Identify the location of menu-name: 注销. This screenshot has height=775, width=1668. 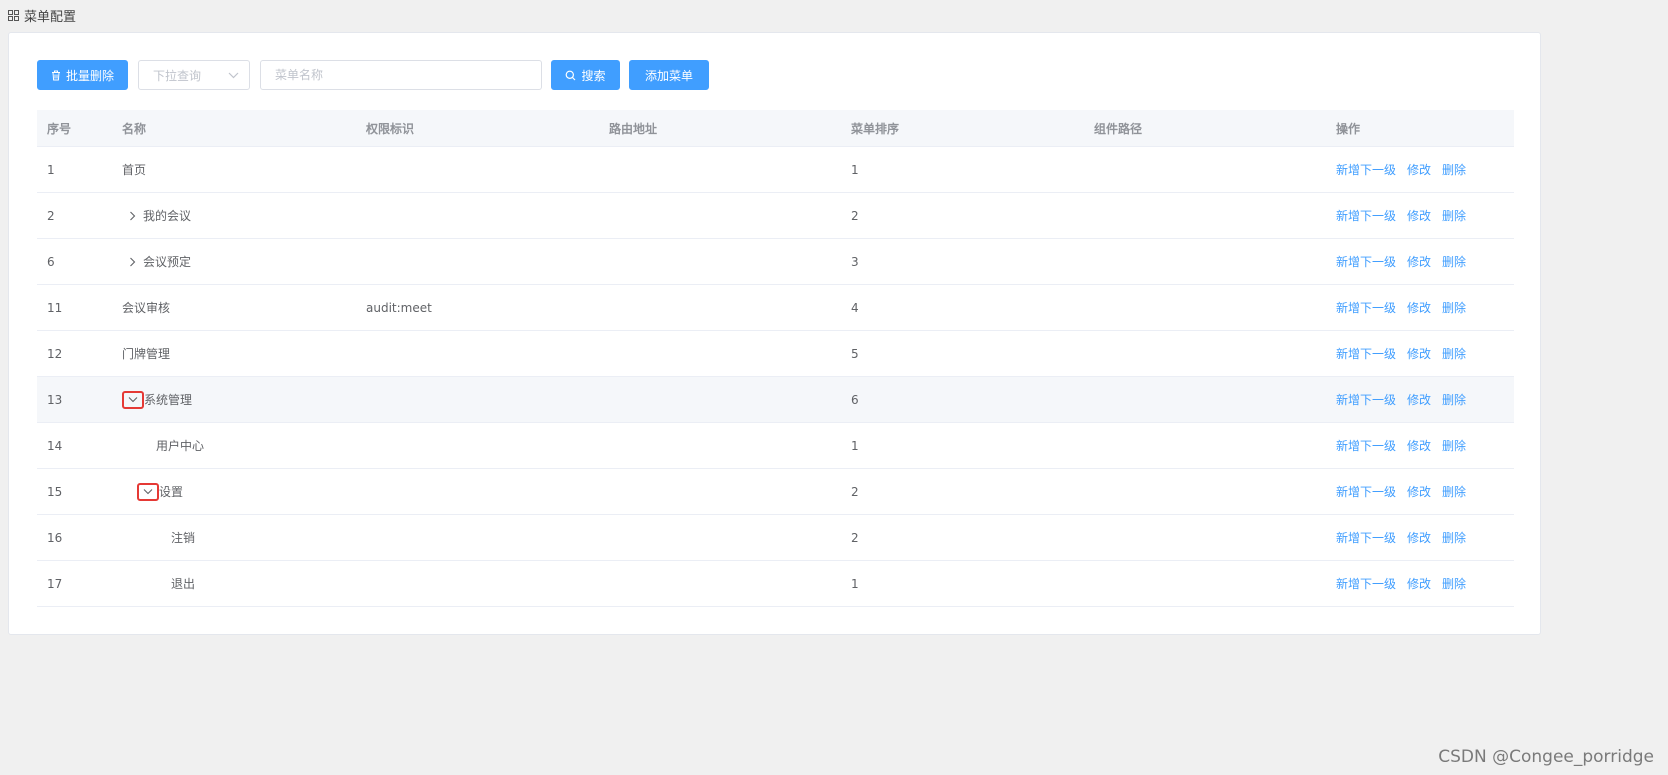
(183, 538).